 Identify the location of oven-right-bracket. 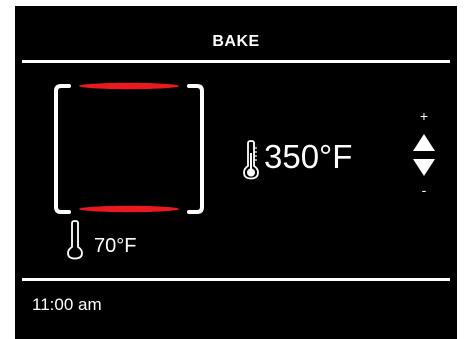
(195, 149).